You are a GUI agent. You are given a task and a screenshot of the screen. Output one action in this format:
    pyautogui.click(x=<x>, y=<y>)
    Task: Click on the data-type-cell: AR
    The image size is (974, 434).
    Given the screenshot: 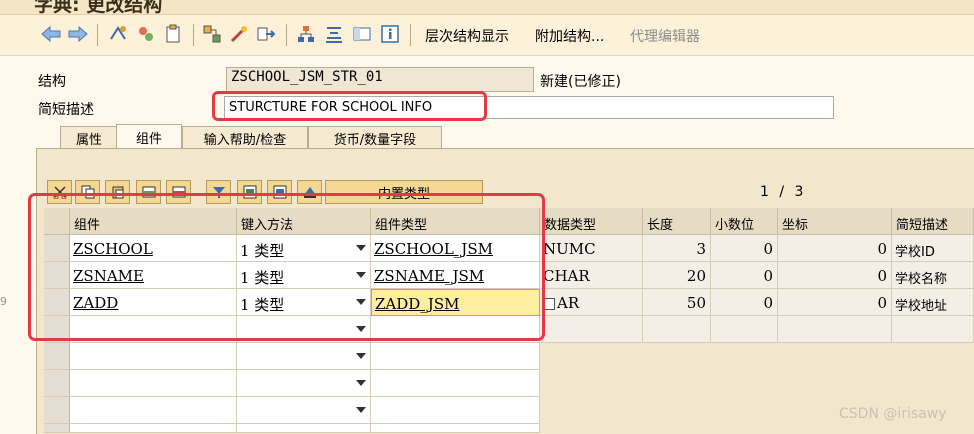 What is the action you would take?
    pyautogui.click(x=591, y=302)
    